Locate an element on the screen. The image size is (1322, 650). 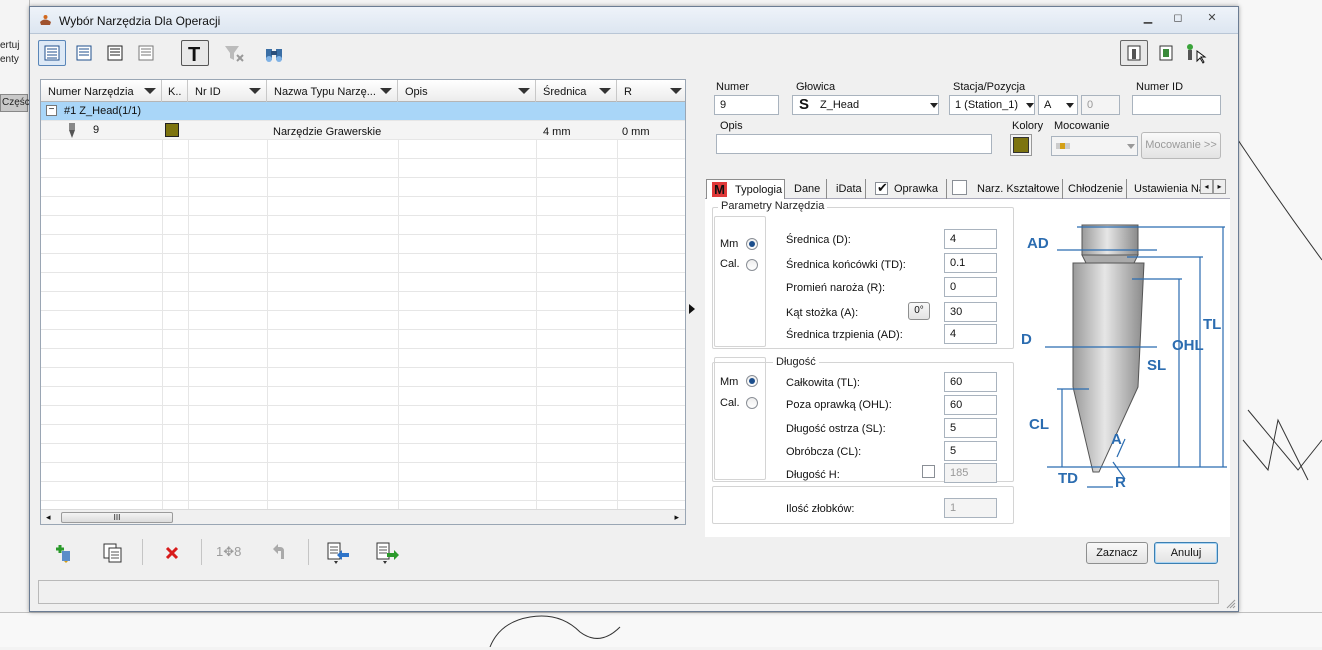
tab-scroll-left: ◂ is located at coordinates (1206, 186).